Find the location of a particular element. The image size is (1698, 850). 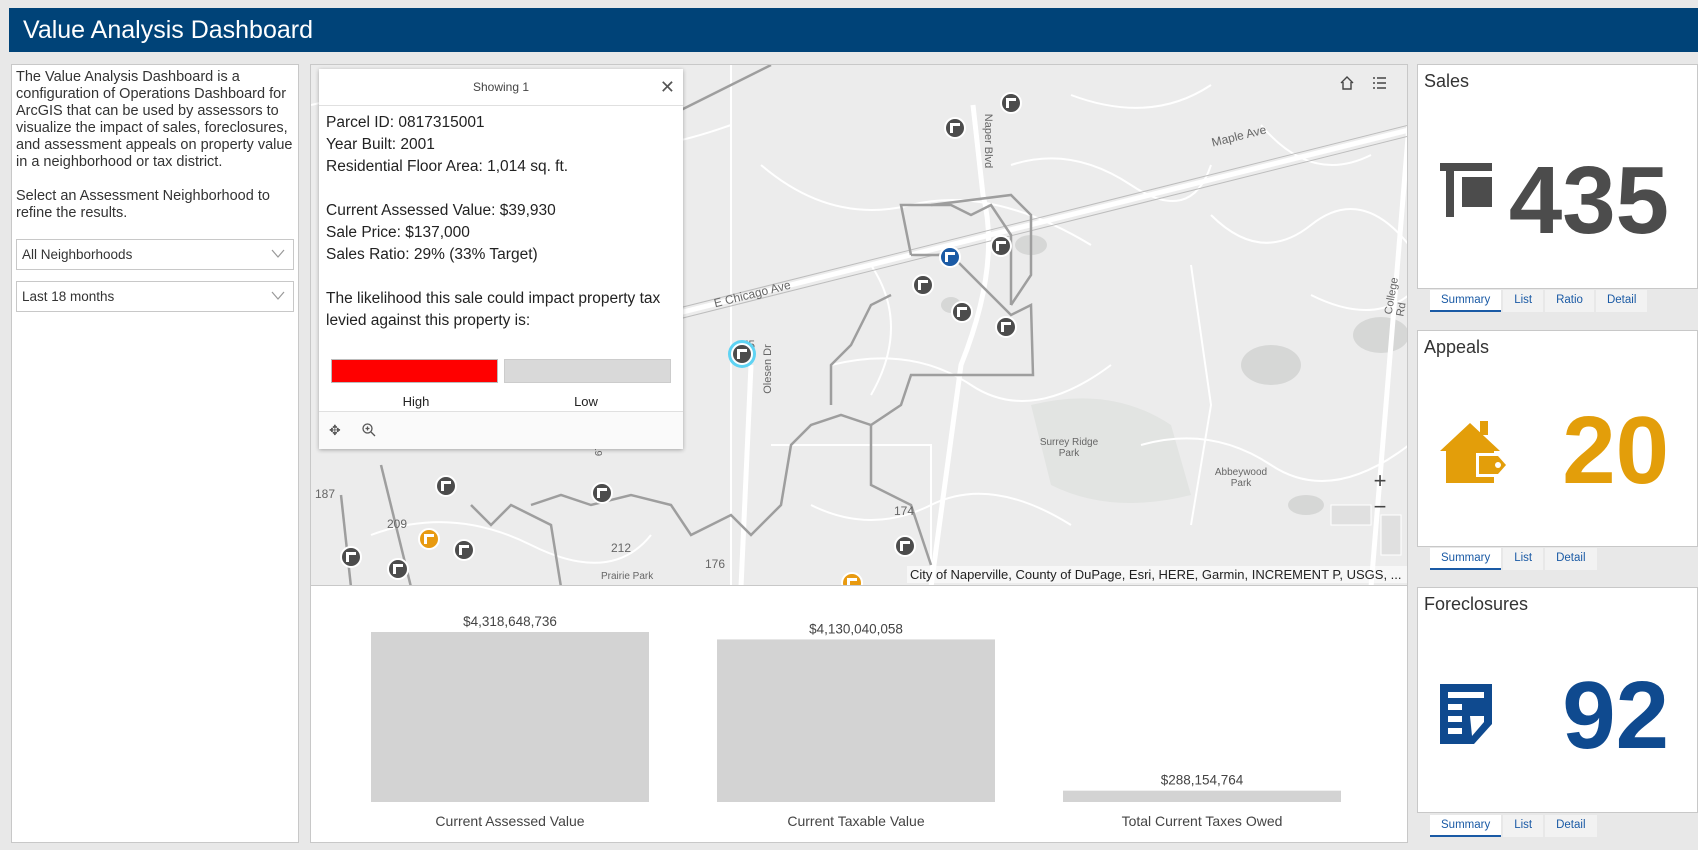

foreclosure-map-marker is located at coordinates (950, 257).